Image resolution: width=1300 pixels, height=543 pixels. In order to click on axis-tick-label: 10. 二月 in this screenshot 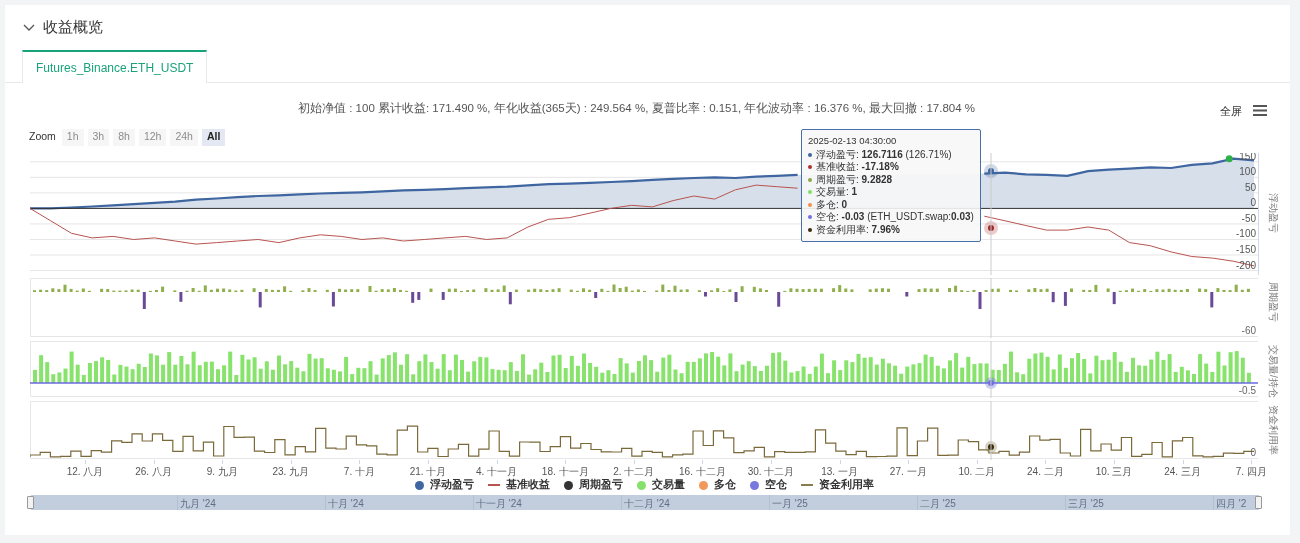, I will do `click(977, 472)`.